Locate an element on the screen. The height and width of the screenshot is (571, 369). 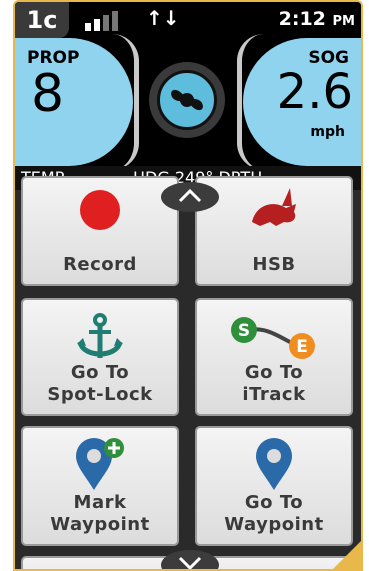
go-to-spot-lock-button: Go To Spot-Lock is located at coordinates (100, 357).